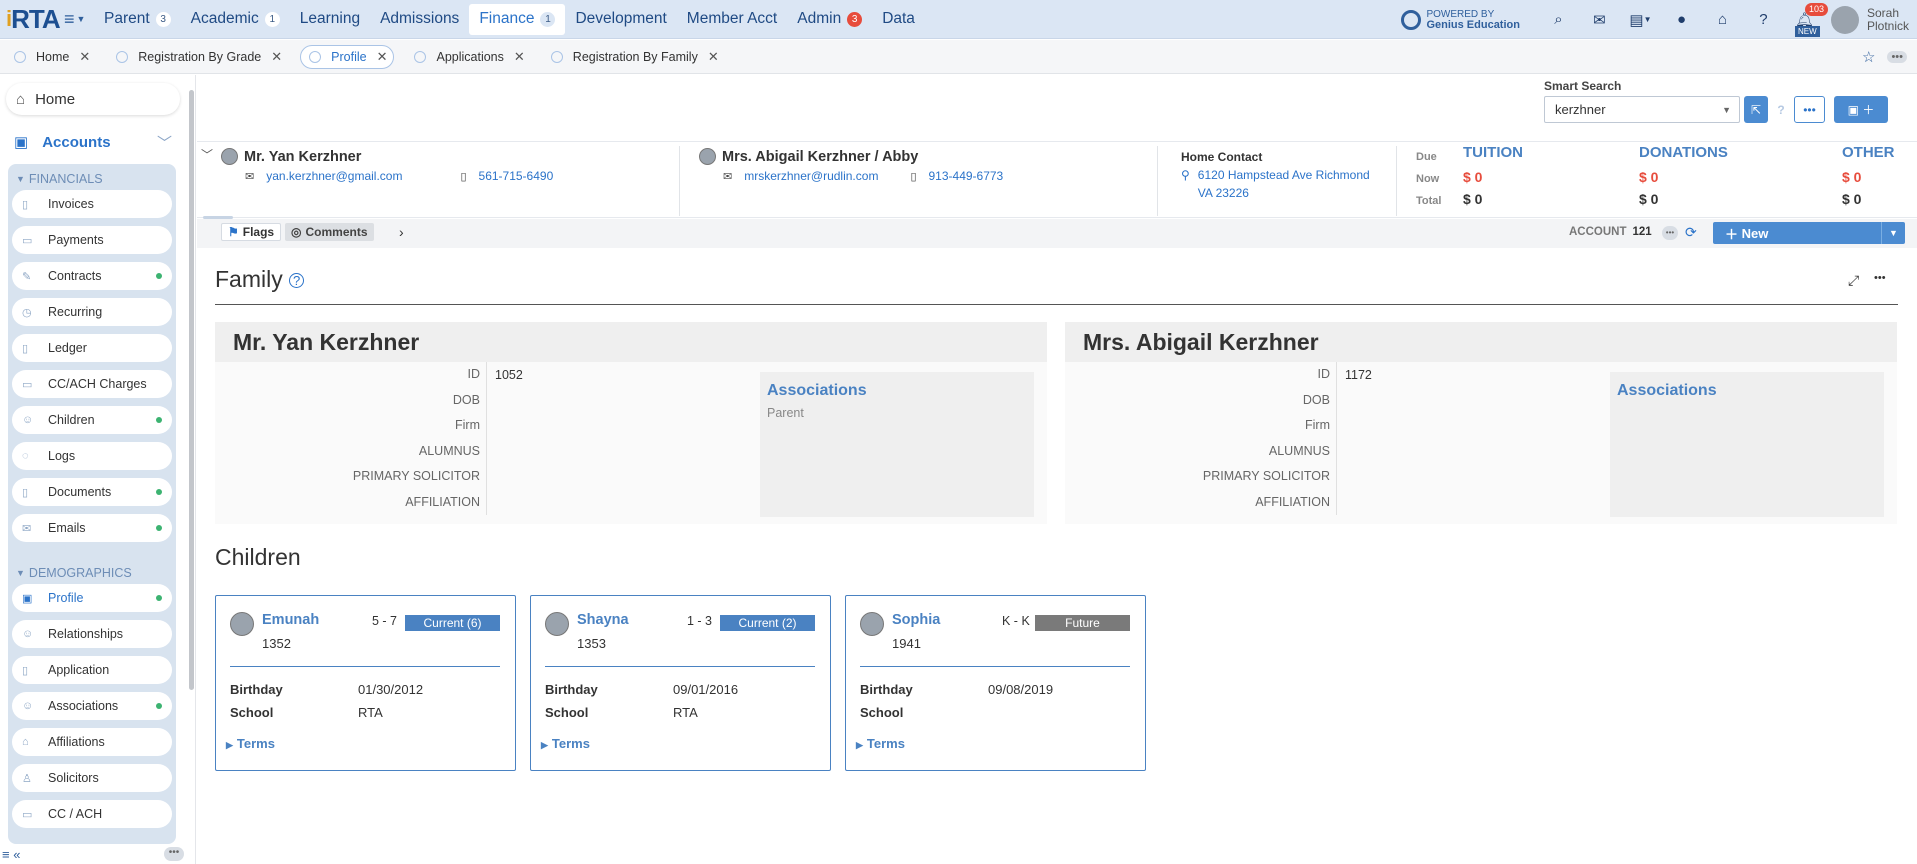  What do you see at coordinates (634, 57) in the screenshot?
I see `tab-registration-by-family: Registration By Family ✕` at bounding box center [634, 57].